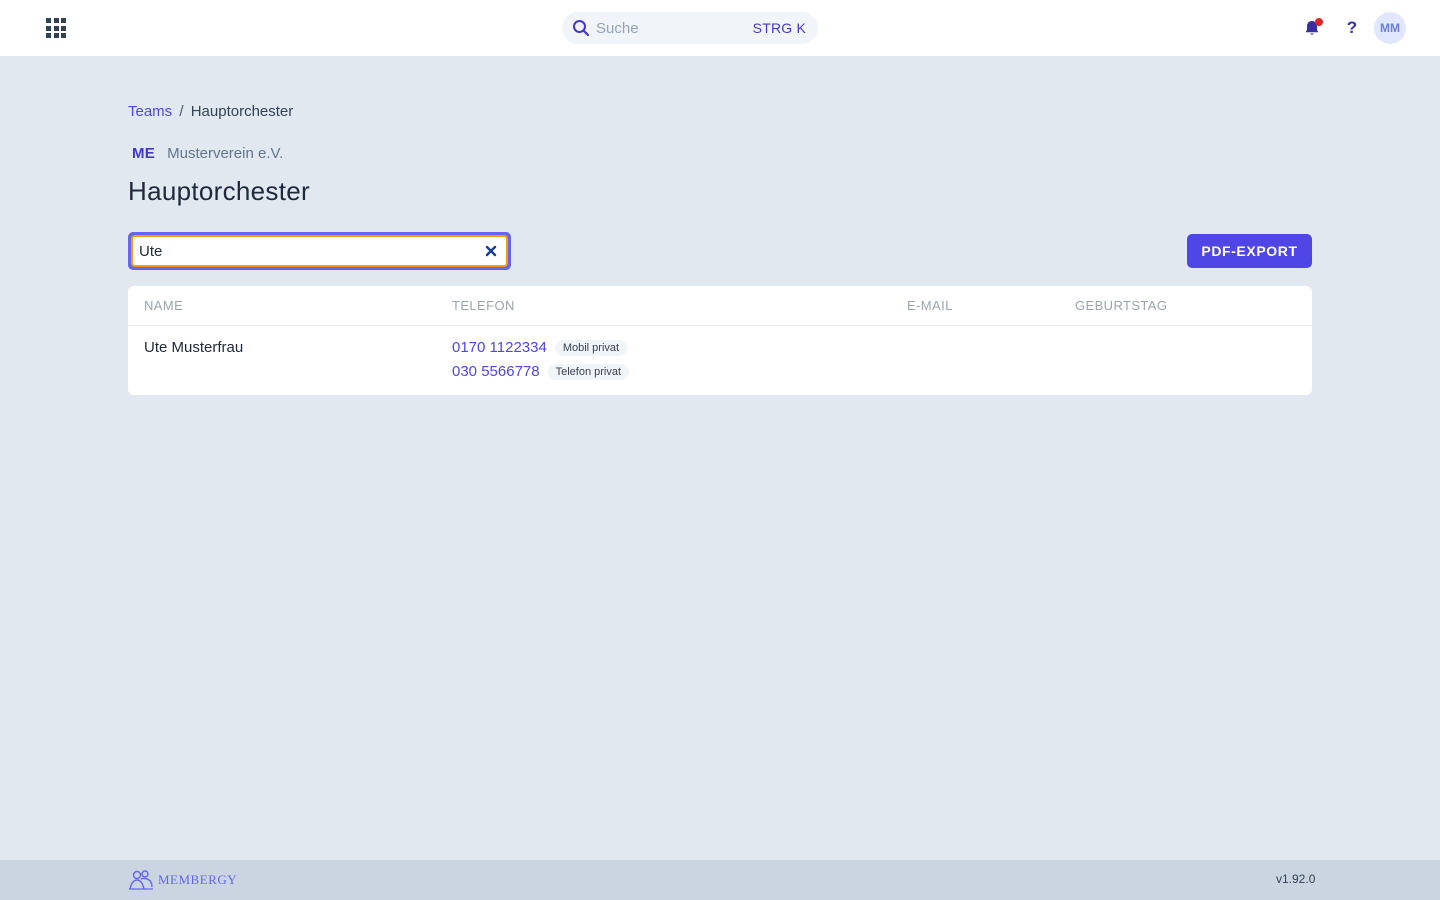 This screenshot has width=1440, height=900. I want to click on search-icon, so click(581, 28).